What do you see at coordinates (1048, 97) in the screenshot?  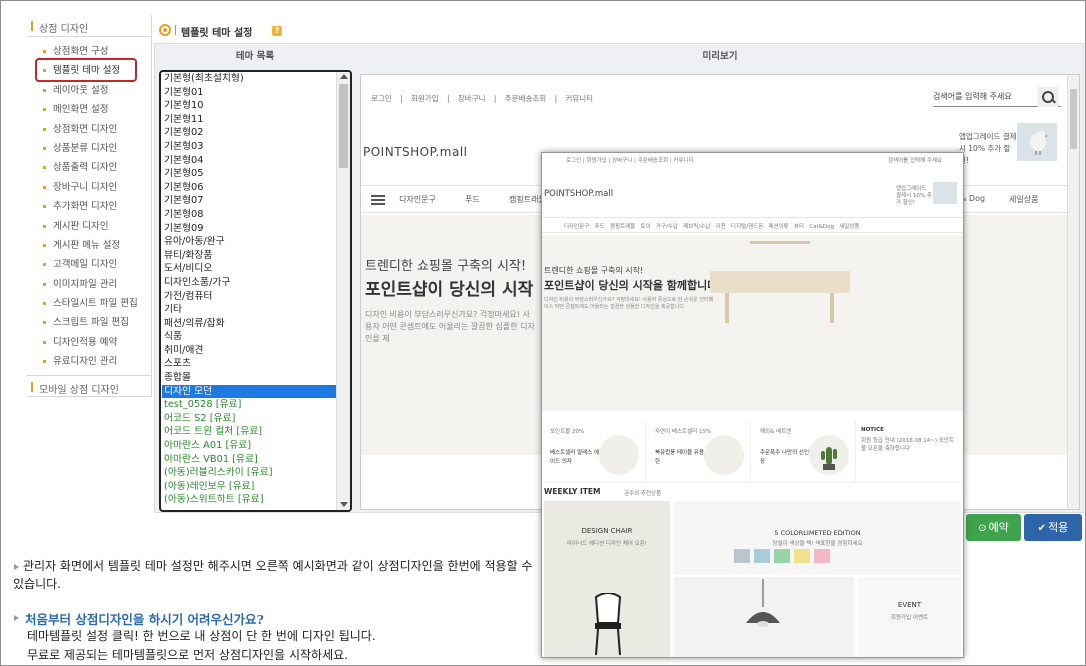 I see `search-icon` at bounding box center [1048, 97].